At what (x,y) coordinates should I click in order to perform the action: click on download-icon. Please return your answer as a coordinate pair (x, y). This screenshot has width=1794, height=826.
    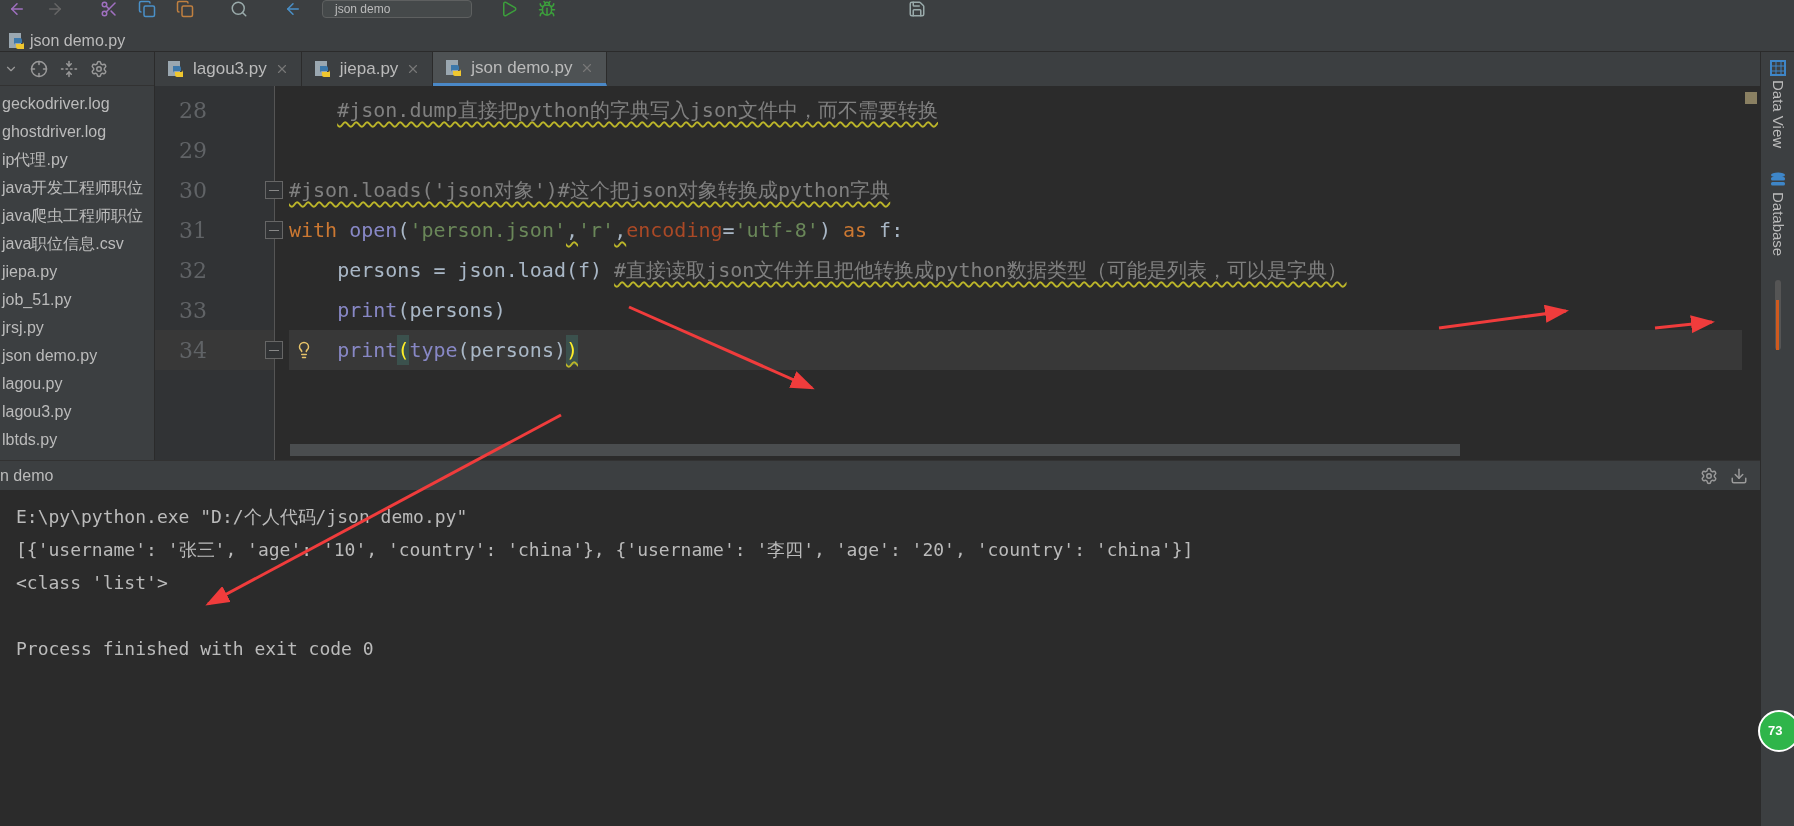
    Looking at the image, I should click on (1739, 475).